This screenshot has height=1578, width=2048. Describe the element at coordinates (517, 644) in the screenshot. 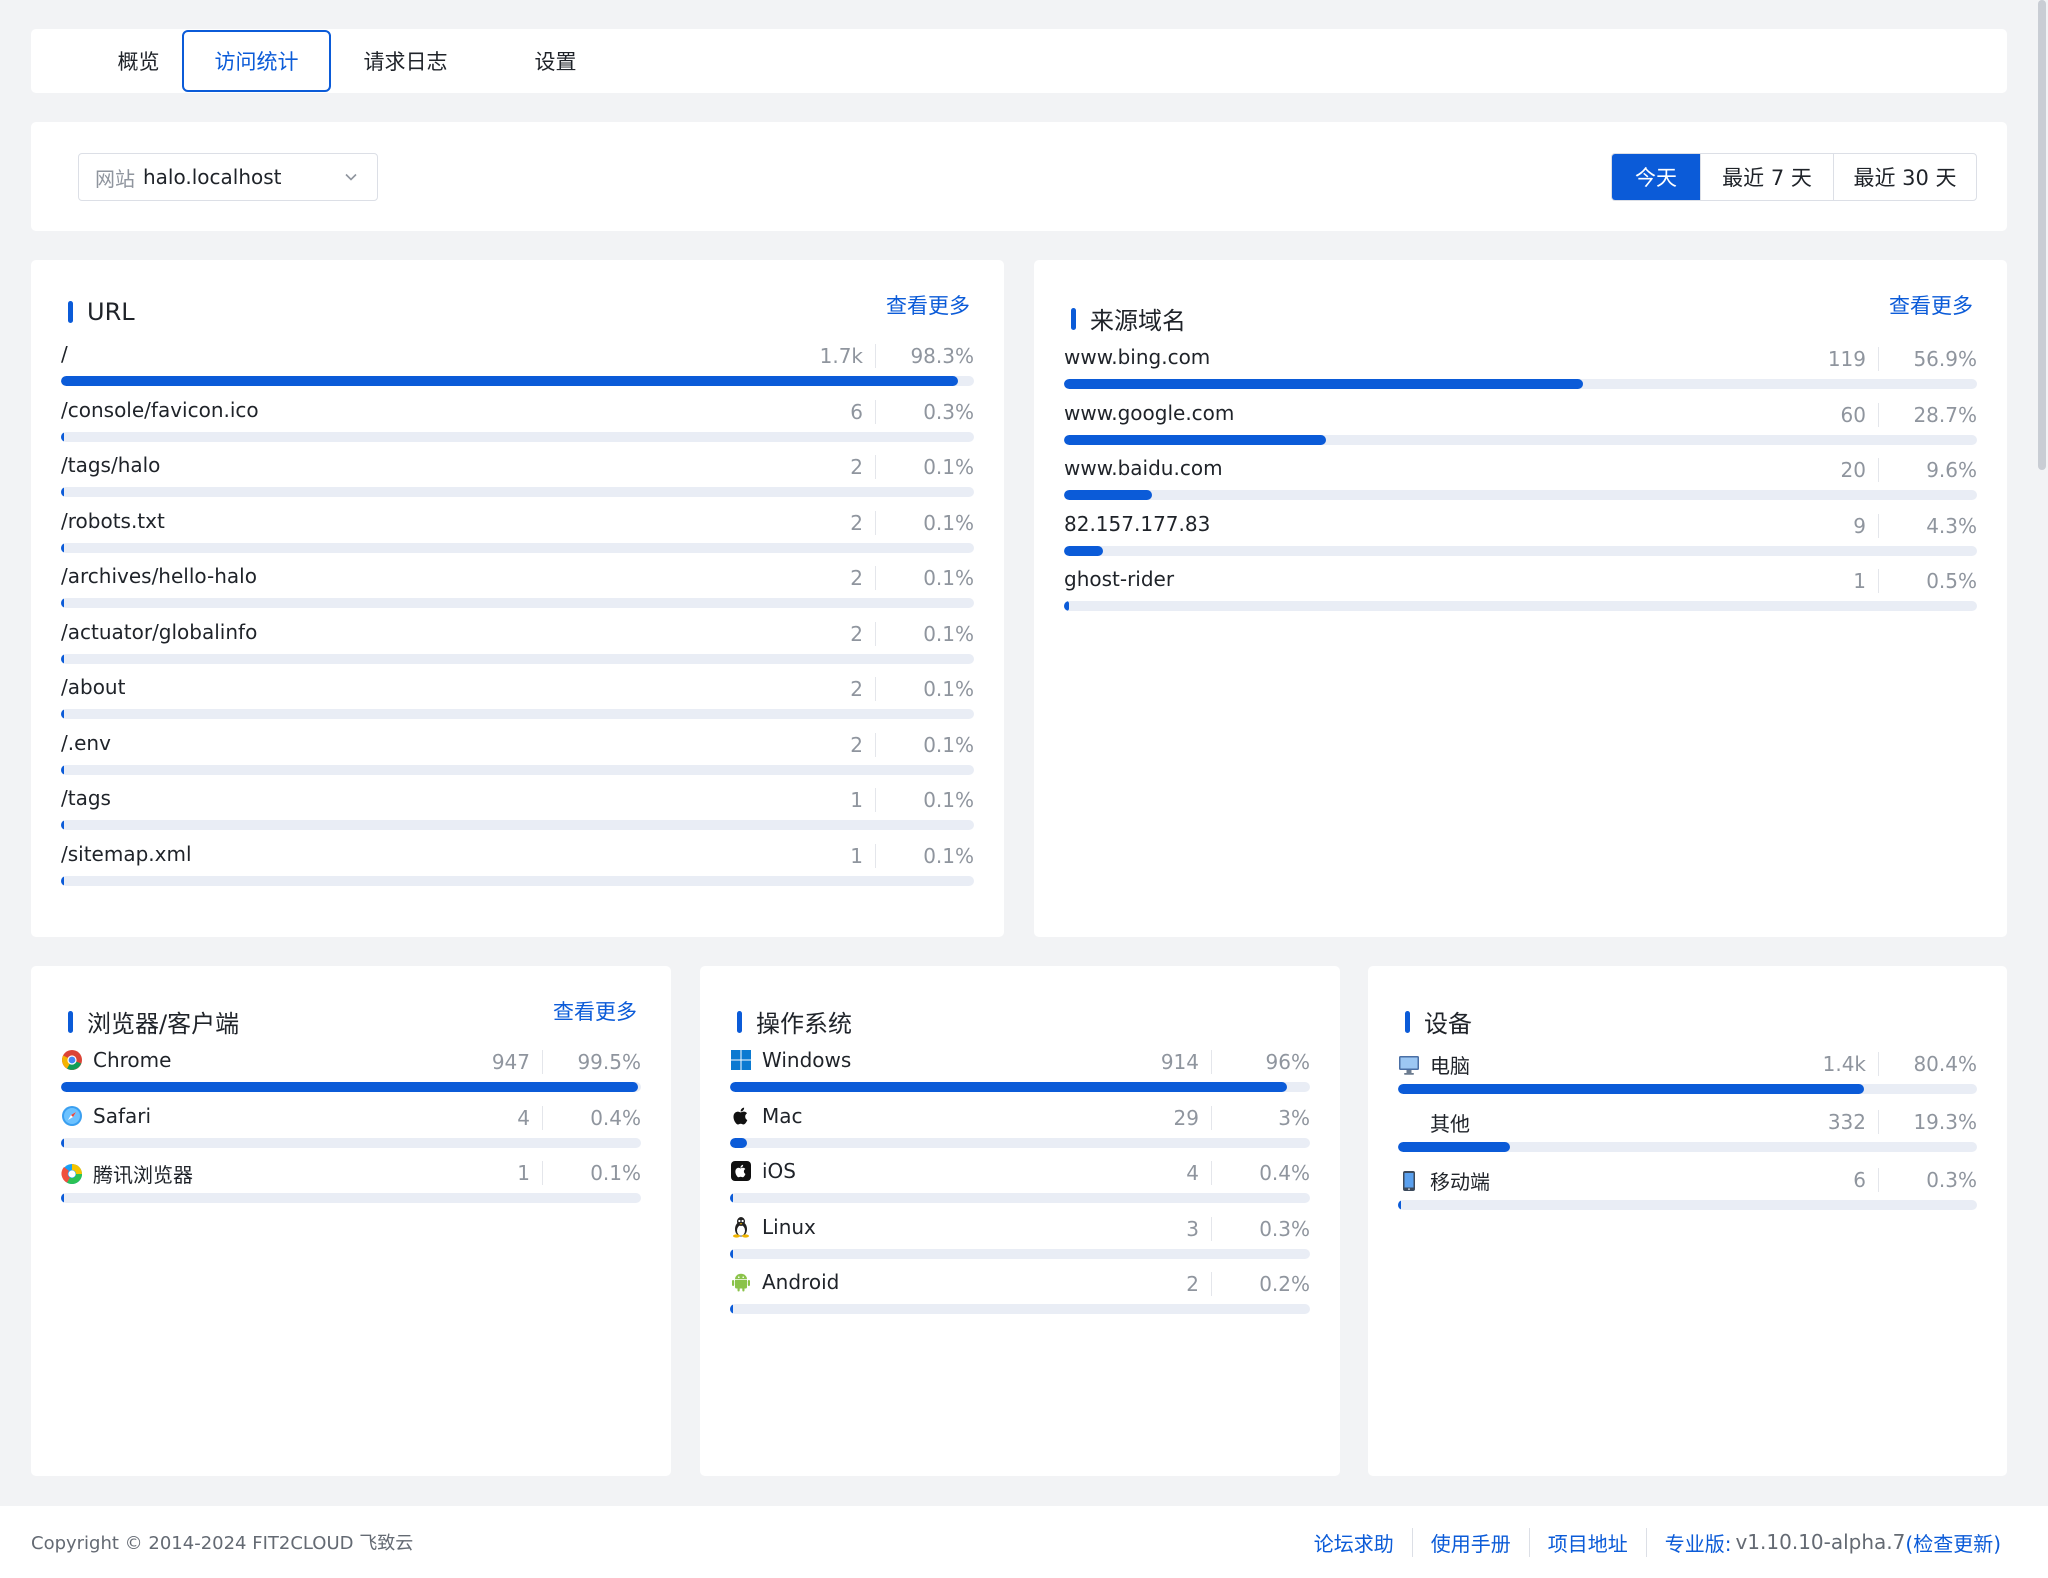

I see `stat-row: /actuator/globalinfo 2 0.1%` at that location.